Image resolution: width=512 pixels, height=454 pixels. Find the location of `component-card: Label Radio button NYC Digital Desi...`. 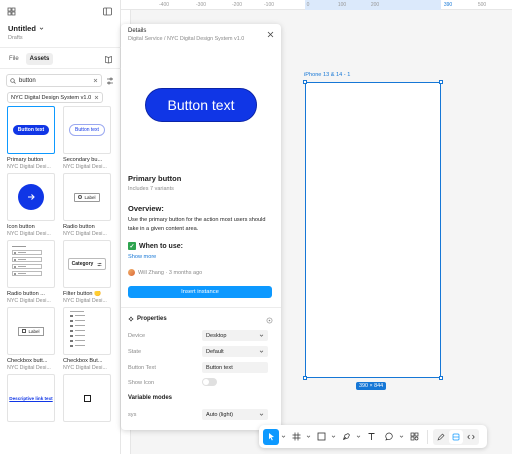

component-card: Label Radio button NYC Digital Desi... is located at coordinates (87, 205).